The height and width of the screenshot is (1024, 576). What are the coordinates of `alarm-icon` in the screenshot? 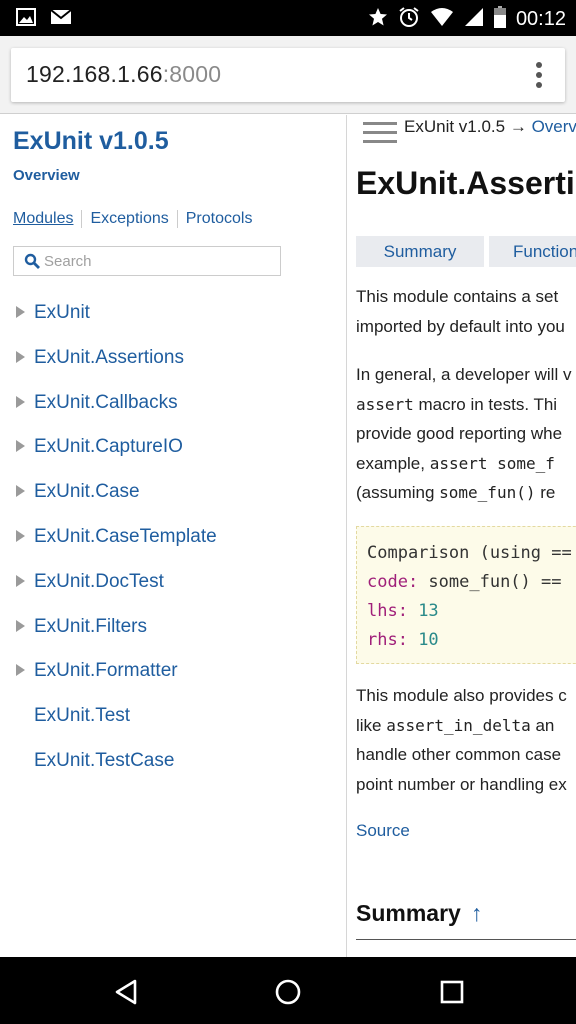 It's located at (409, 19).